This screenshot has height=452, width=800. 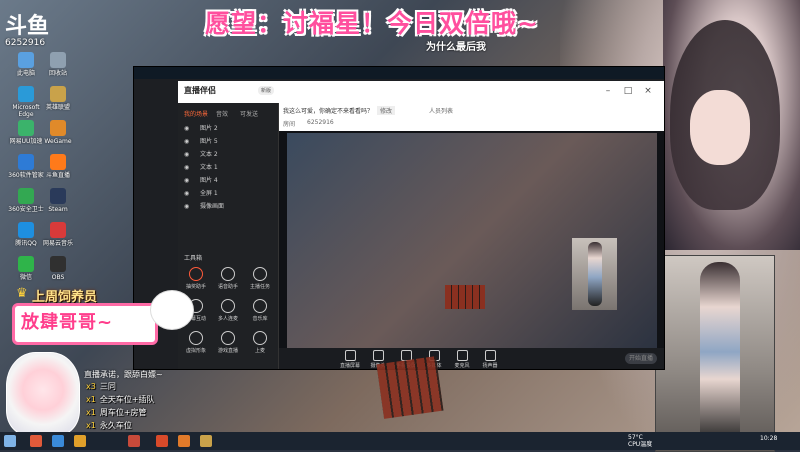 I want to click on tab-sound: 音效, so click(x=222, y=113).